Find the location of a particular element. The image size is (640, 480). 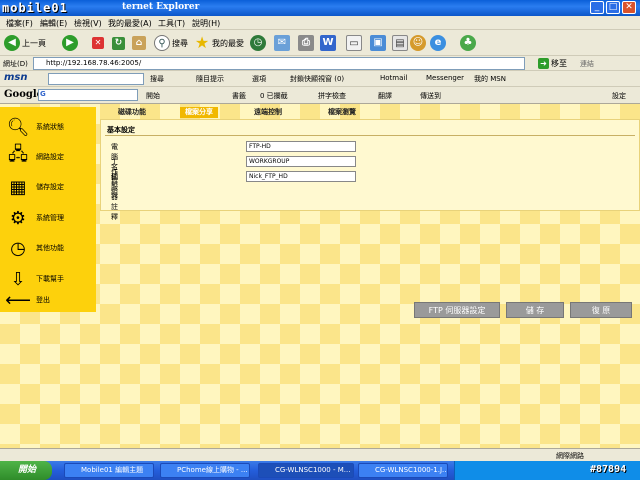

google-start-button: 開始 is located at coordinates (153, 96).